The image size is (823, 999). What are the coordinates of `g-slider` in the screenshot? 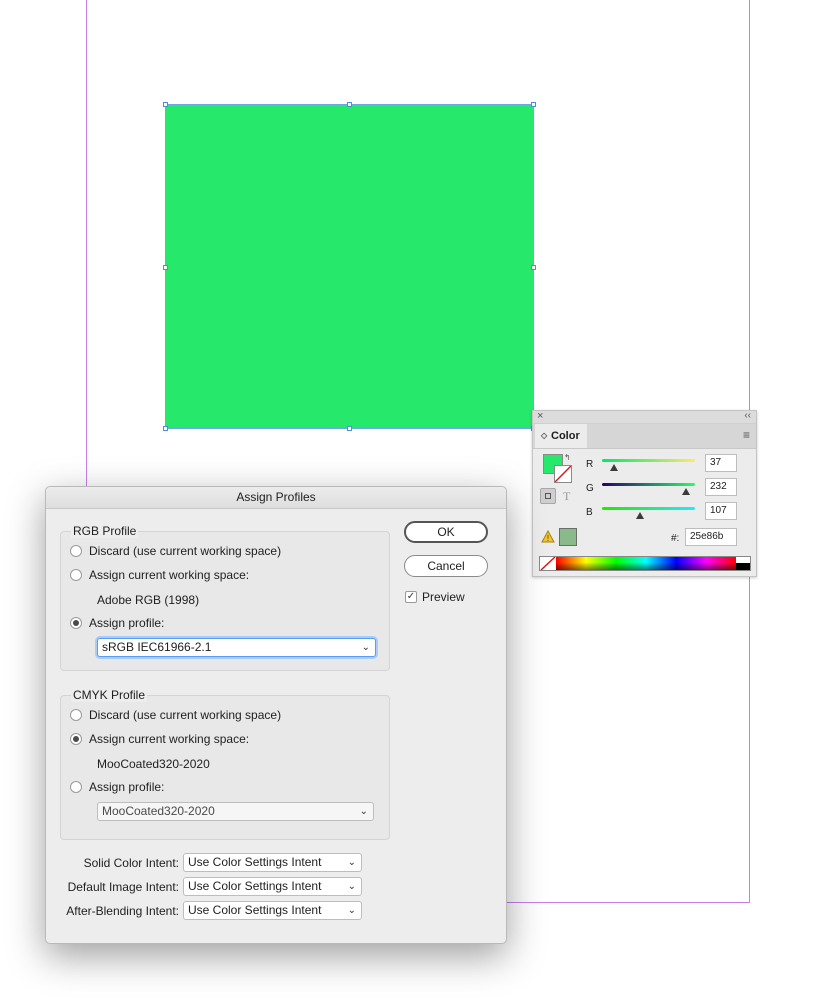 It's located at (648, 484).